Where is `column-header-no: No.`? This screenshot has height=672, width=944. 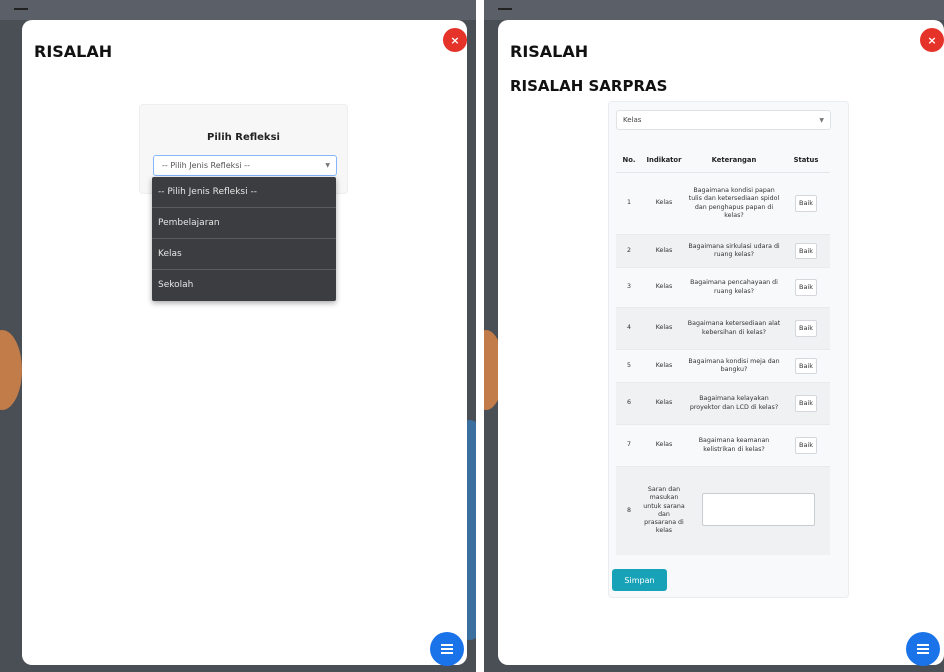 column-header-no: No. is located at coordinates (629, 160).